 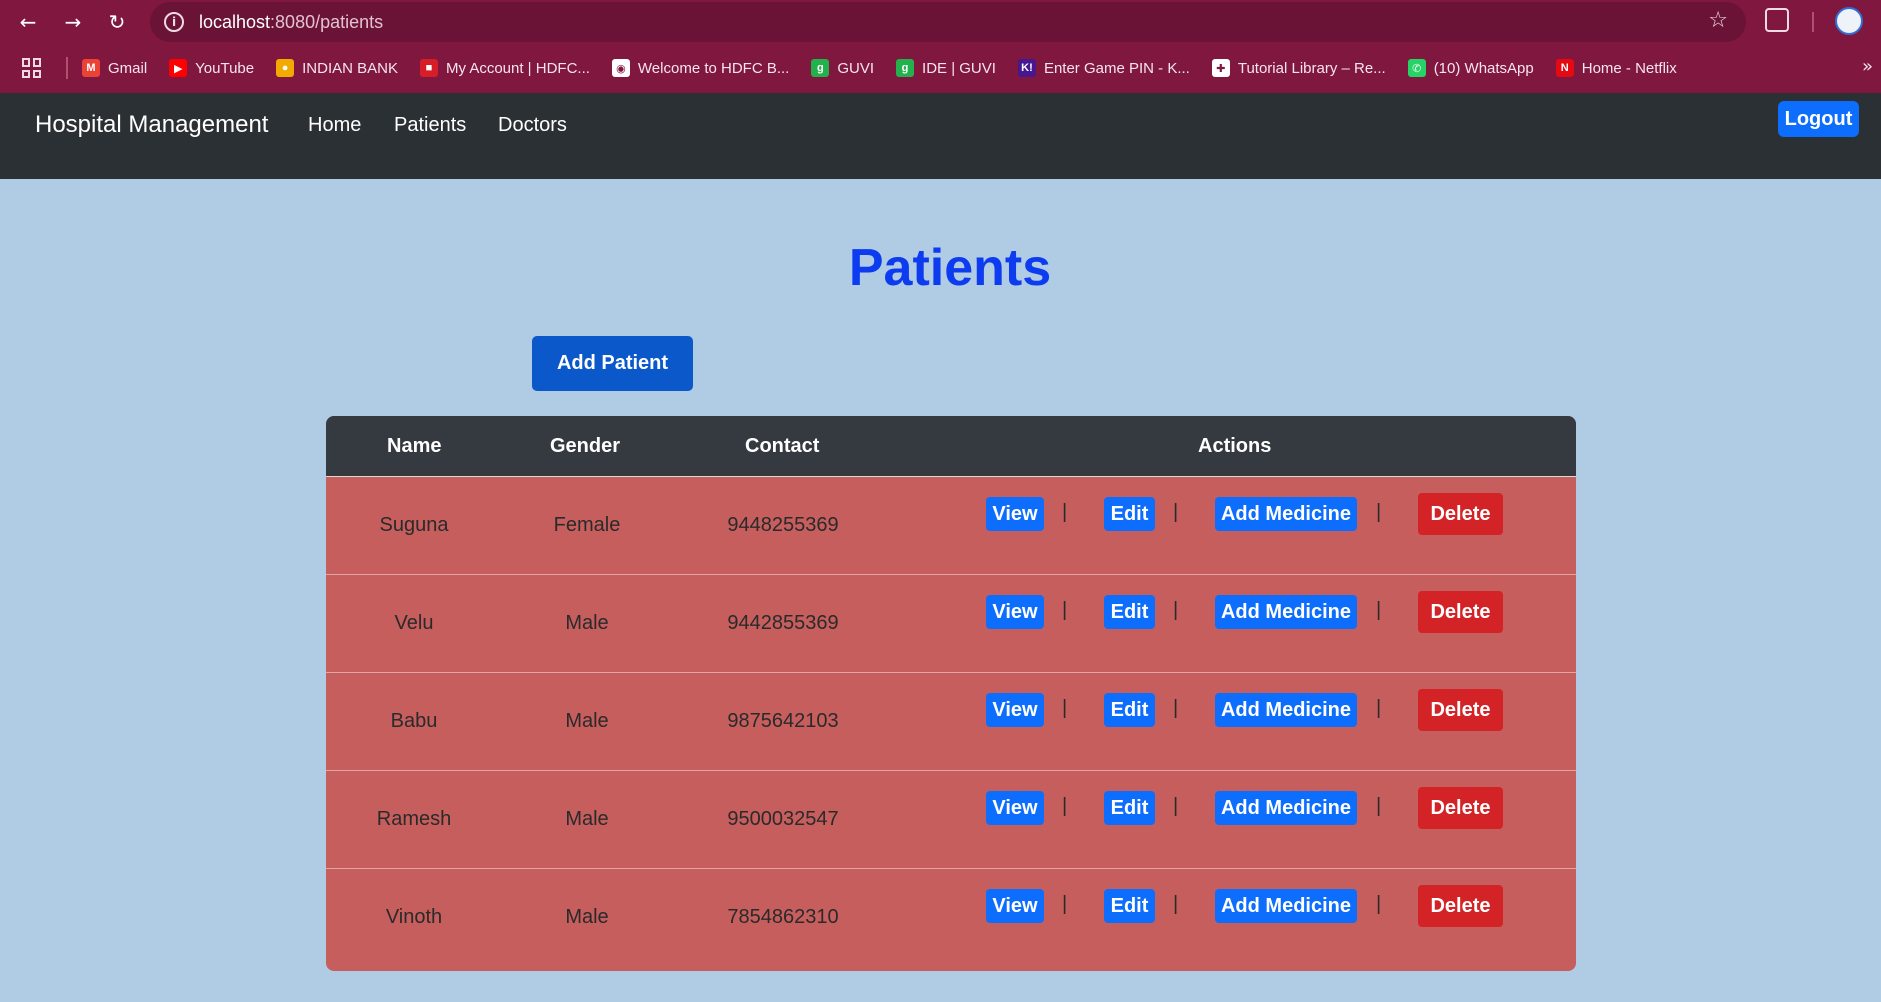 I want to click on bookmark-item: ▶ YouTube, so click(x=211, y=68).